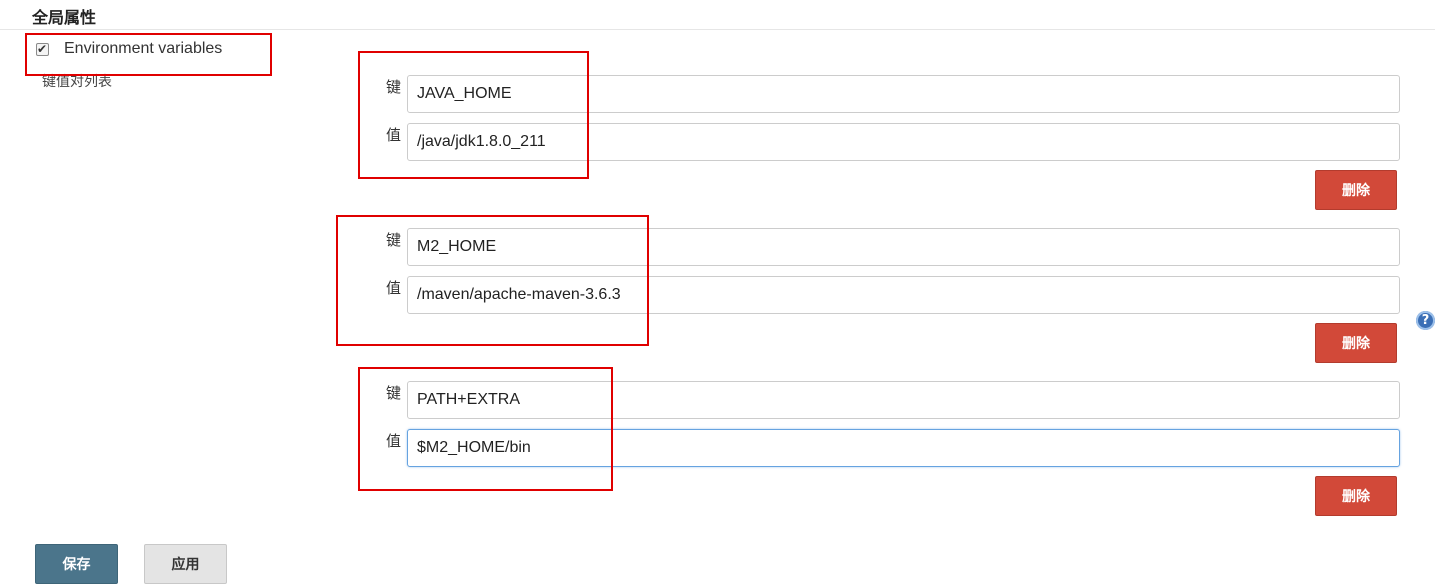 The image size is (1435, 587). What do you see at coordinates (717, 29) in the screenshot?
I see `section-divider` at bounding box center [717, 29].